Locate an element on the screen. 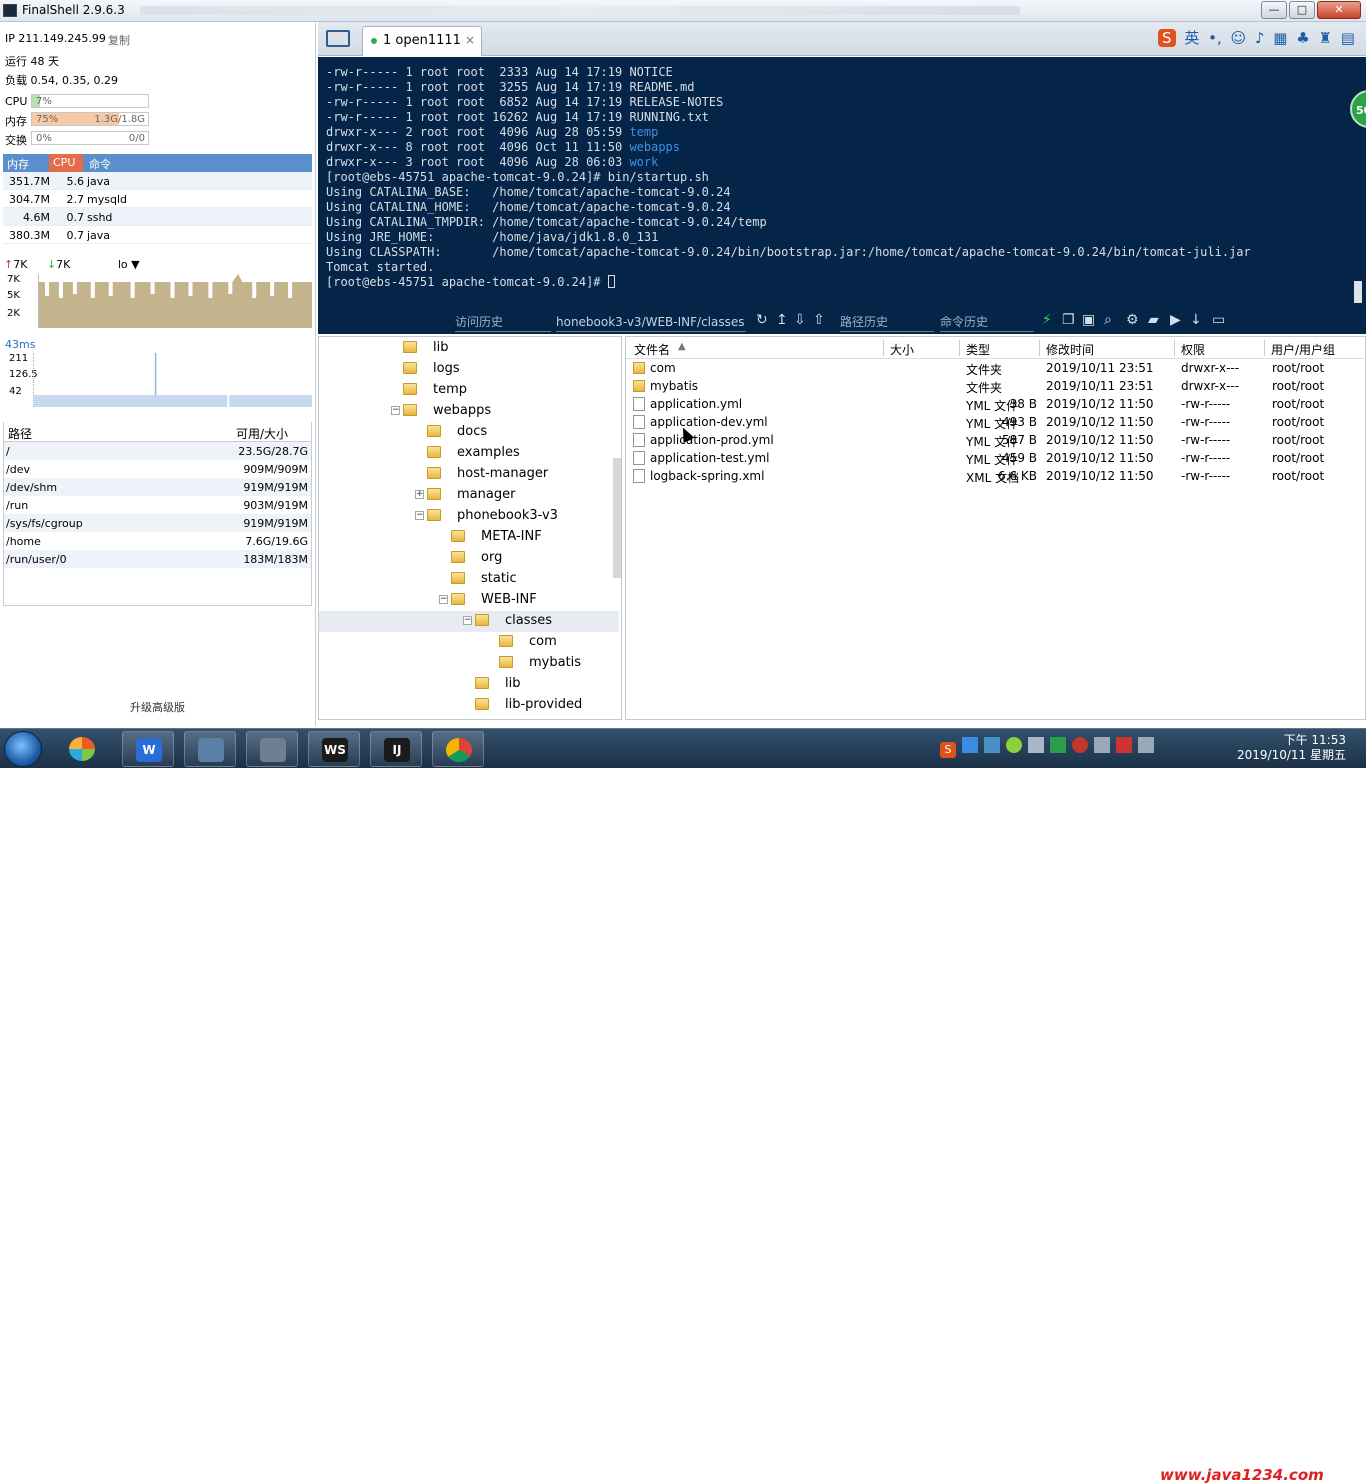 Image resolution: width=1366 pixels, height=1484 pixels. tray-red-icon is located at coordinates (1080, 745).